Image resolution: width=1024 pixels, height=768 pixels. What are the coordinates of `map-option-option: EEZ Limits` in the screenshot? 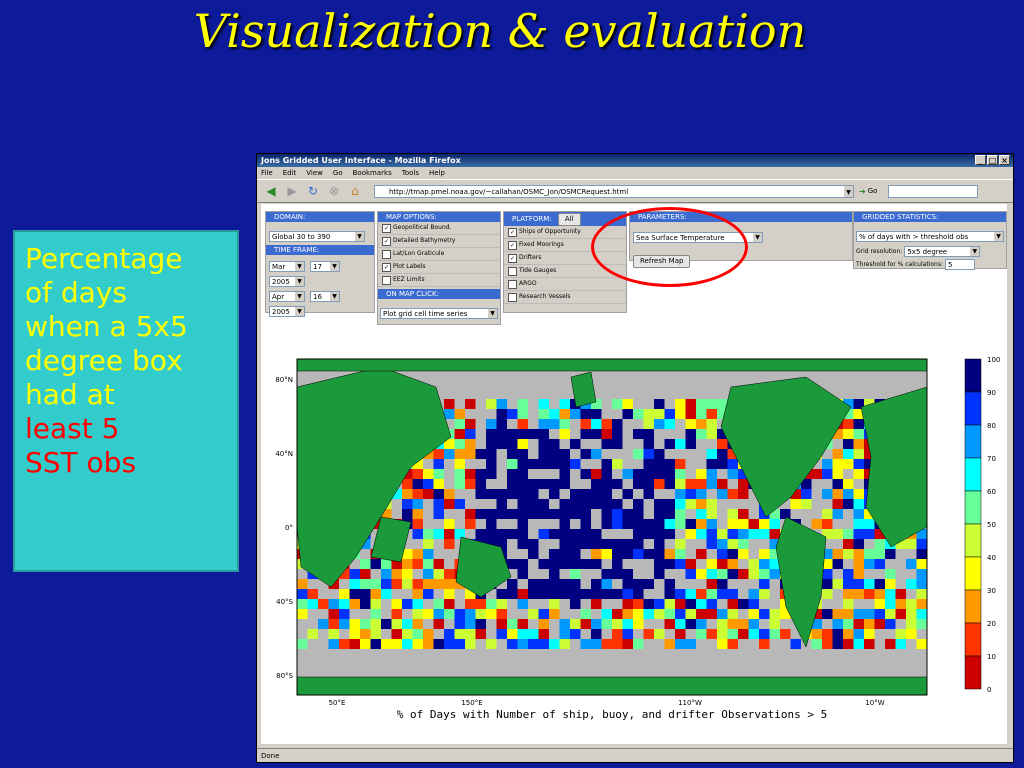 It's located at (439, 280).